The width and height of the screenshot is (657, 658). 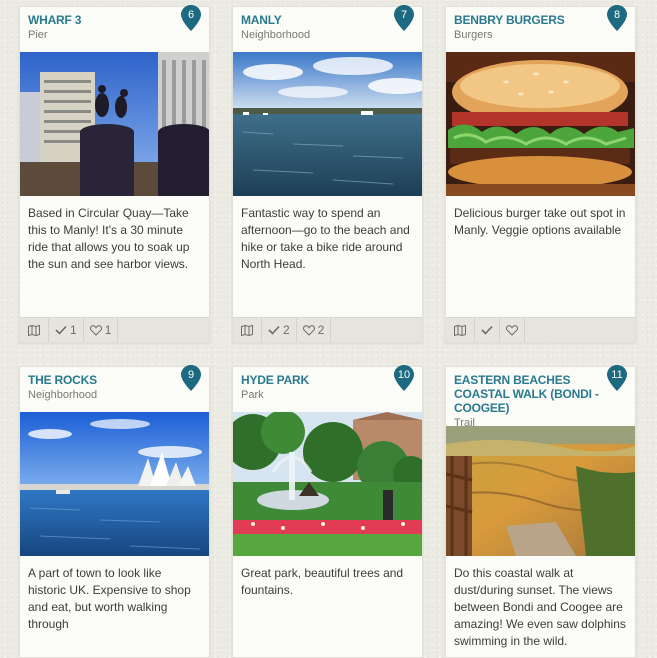 What do you see at coordinates (191, 375) in the screenshot?
I see `pin-number: 9` at bounding box center [191, 375].